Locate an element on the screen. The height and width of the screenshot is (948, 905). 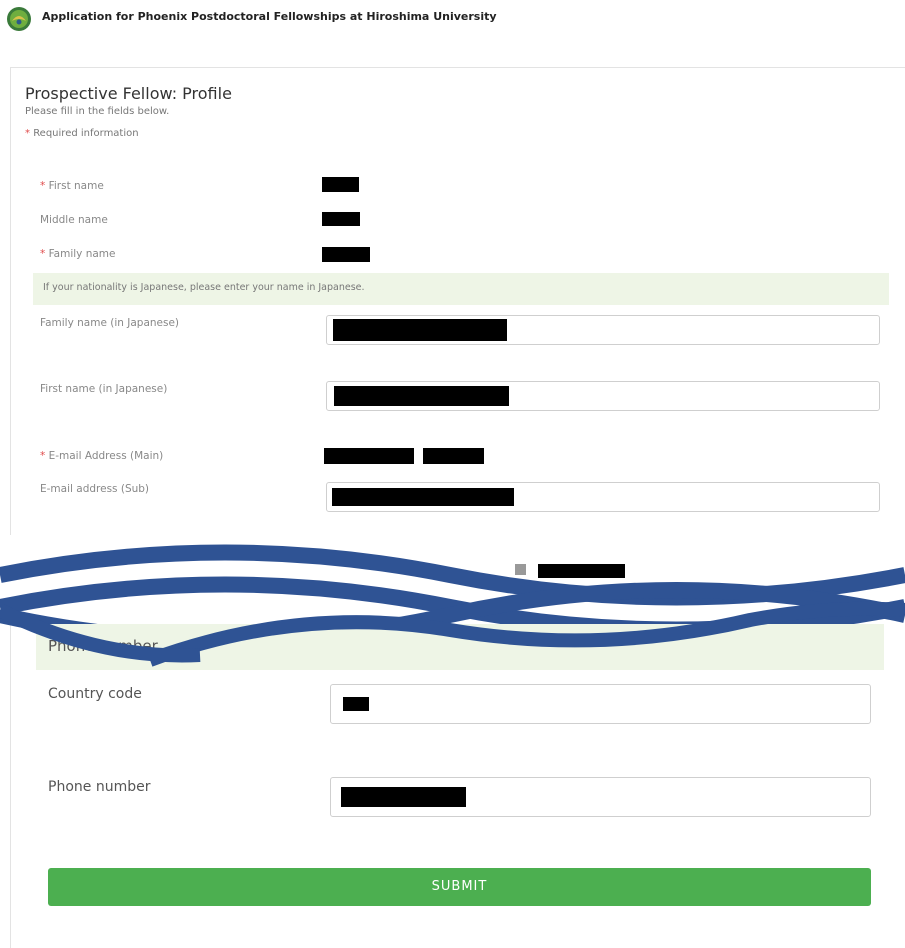
phone-number-input is located at coordinates (600, 797).